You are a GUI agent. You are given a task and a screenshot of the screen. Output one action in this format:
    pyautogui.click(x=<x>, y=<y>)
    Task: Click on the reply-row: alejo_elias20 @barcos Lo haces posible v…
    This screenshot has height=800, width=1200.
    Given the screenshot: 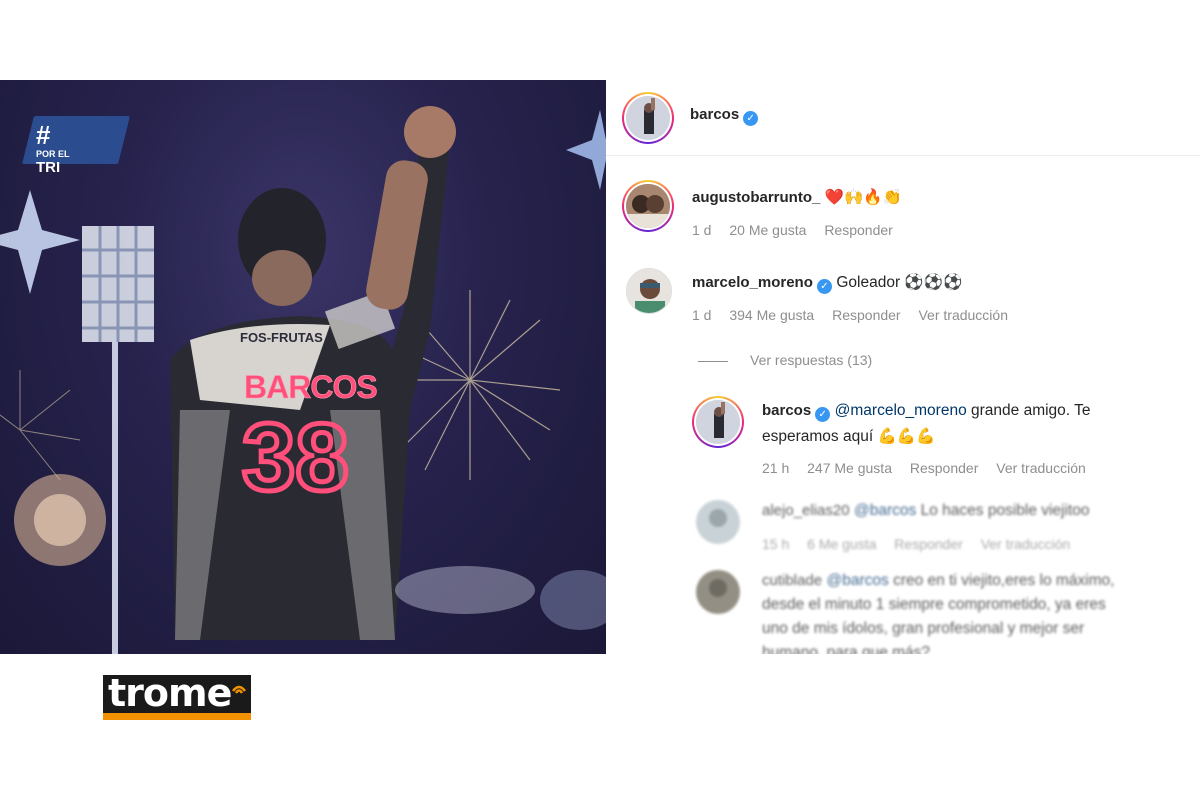 What is the action you would take?
    pyautogui.click(x=926, y=511)
    